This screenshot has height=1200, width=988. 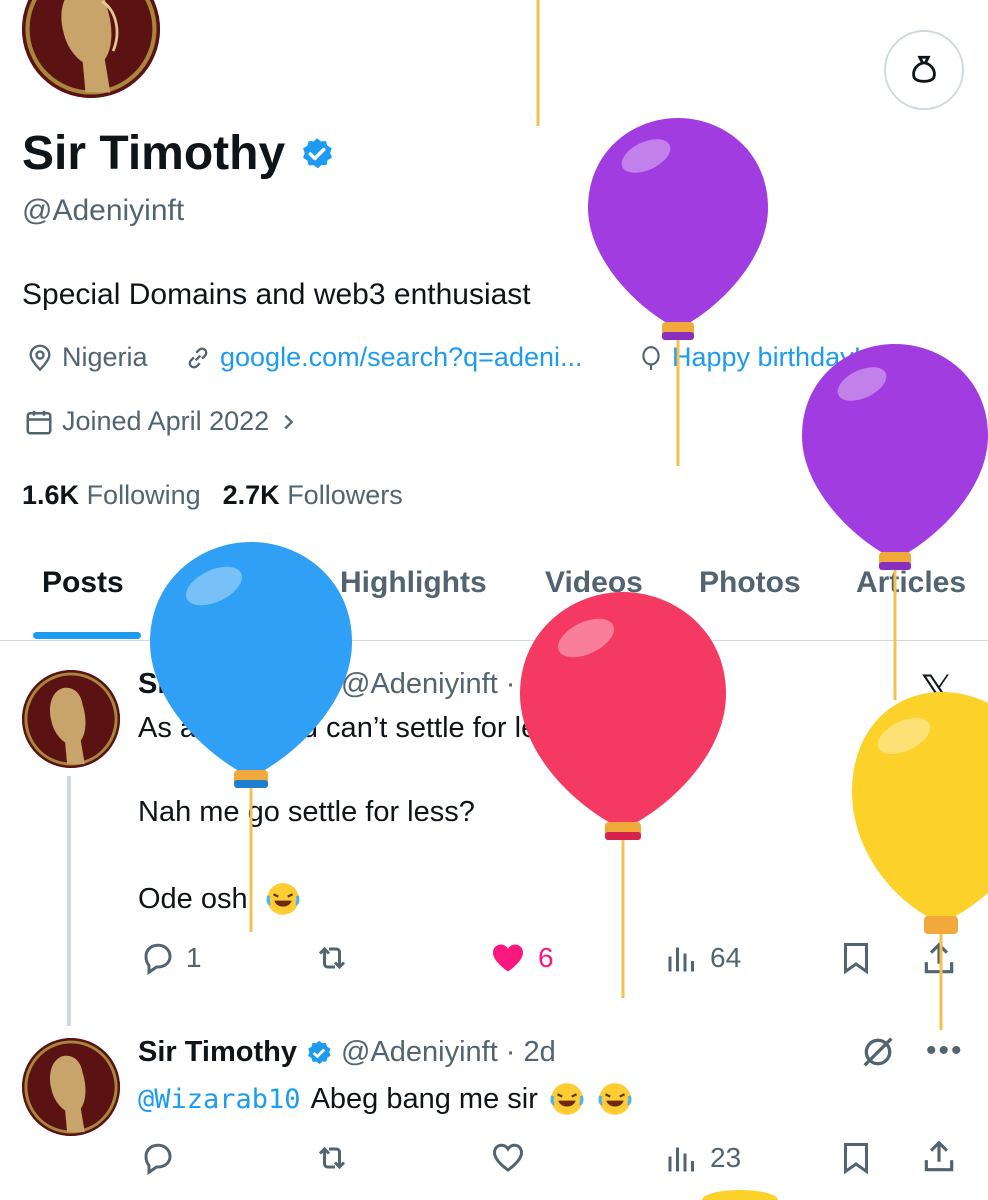 What do you see at coordinates (154, 153) in the screenshot?
I see `profile-name: Sir Timothy` at bounding box center [154, 153].